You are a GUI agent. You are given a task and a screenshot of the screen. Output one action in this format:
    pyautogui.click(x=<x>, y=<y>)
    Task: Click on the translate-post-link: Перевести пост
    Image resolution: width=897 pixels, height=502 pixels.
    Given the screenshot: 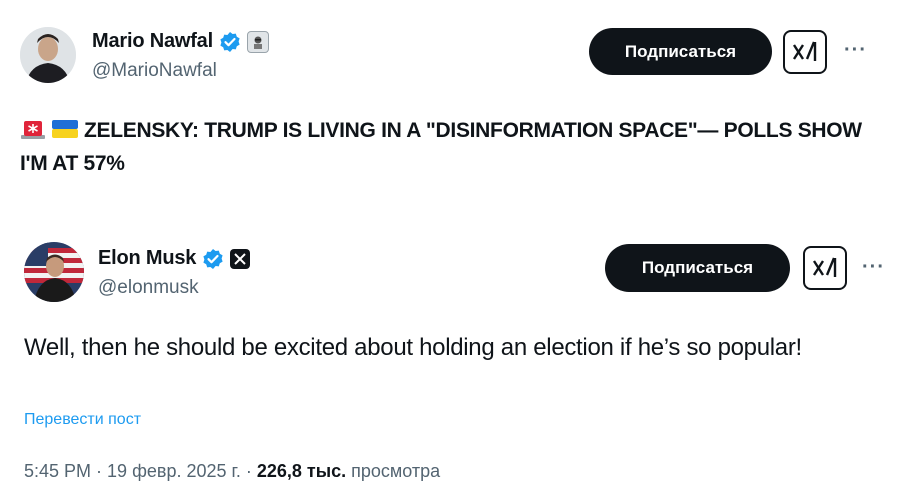 What is the action you would take?
    pyautogui.click(x=82, y=420)
    